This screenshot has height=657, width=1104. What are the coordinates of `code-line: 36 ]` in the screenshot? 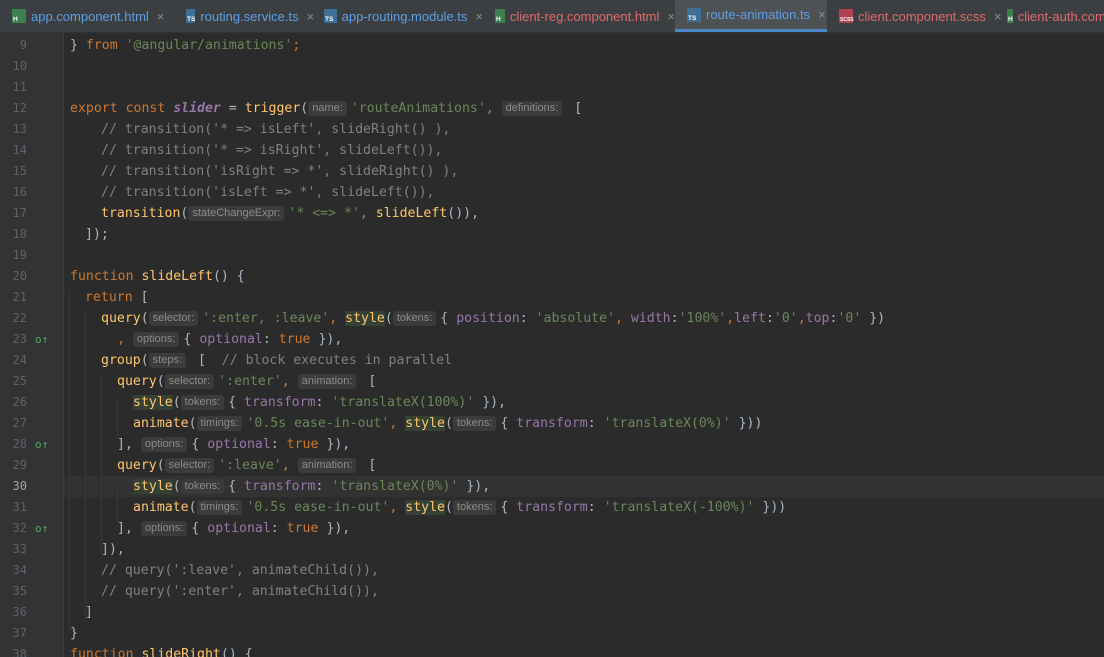 It's located at (552, 612).